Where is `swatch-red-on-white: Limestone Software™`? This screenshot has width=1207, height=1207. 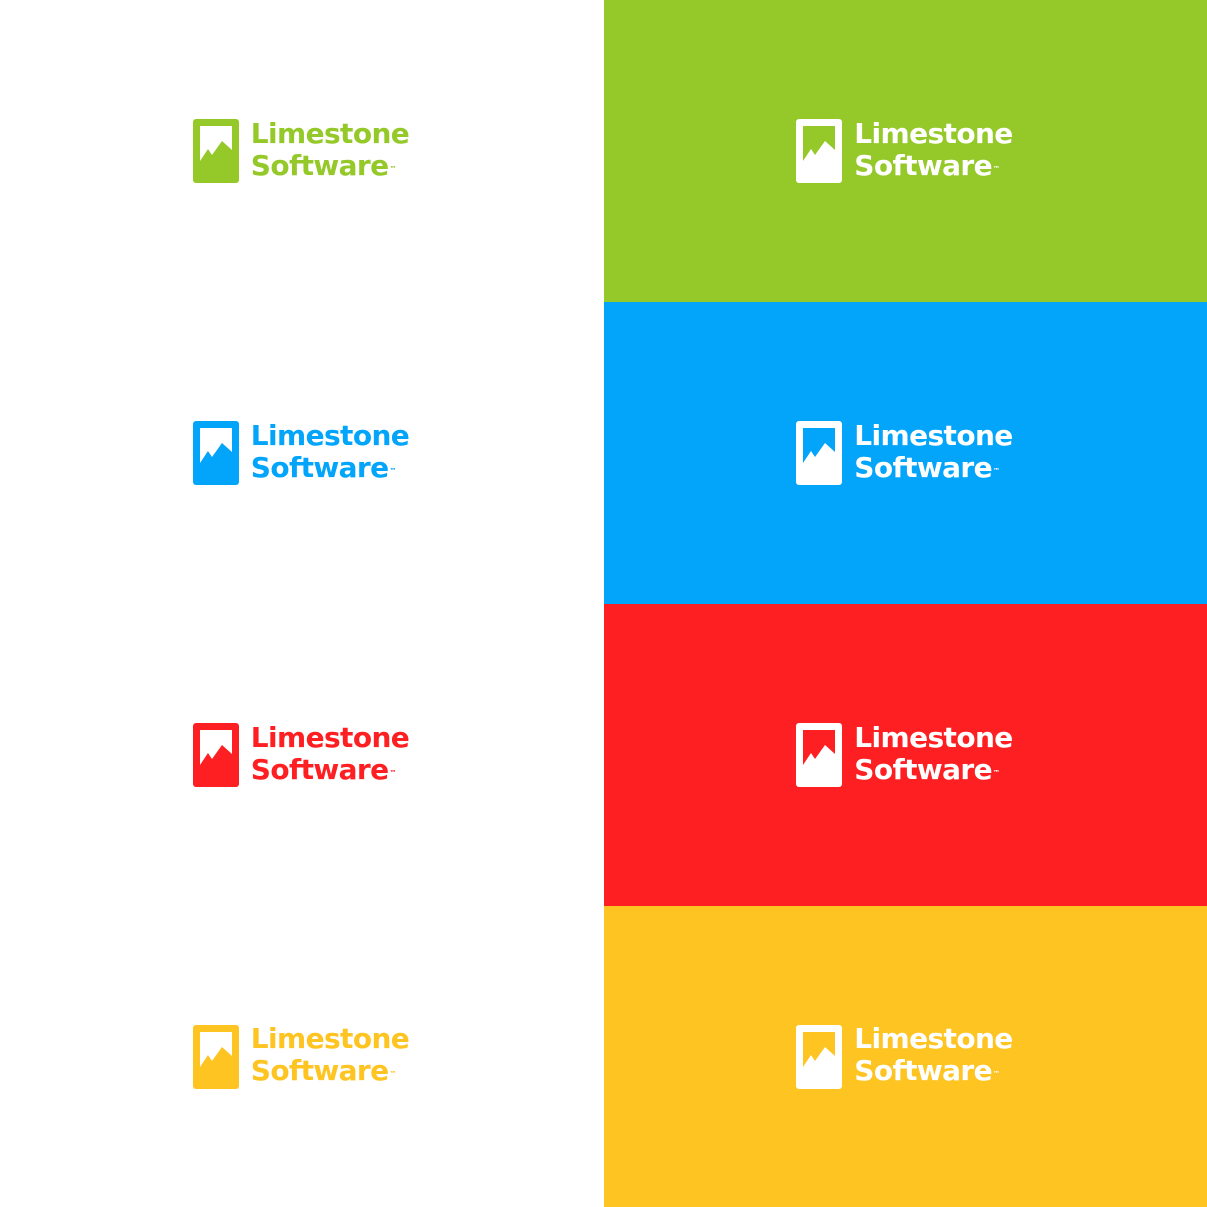 swatch-red-on-white: Limestone Software™ is located at coordinates (302, 755).